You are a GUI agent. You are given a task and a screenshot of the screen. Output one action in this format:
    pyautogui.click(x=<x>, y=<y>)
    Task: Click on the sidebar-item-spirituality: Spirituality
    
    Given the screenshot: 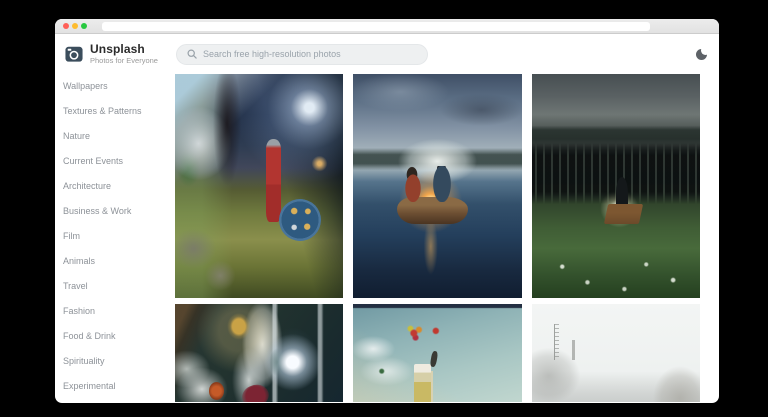 What is the action you would take?
    pyautogui.click(x=119, y=361)
    